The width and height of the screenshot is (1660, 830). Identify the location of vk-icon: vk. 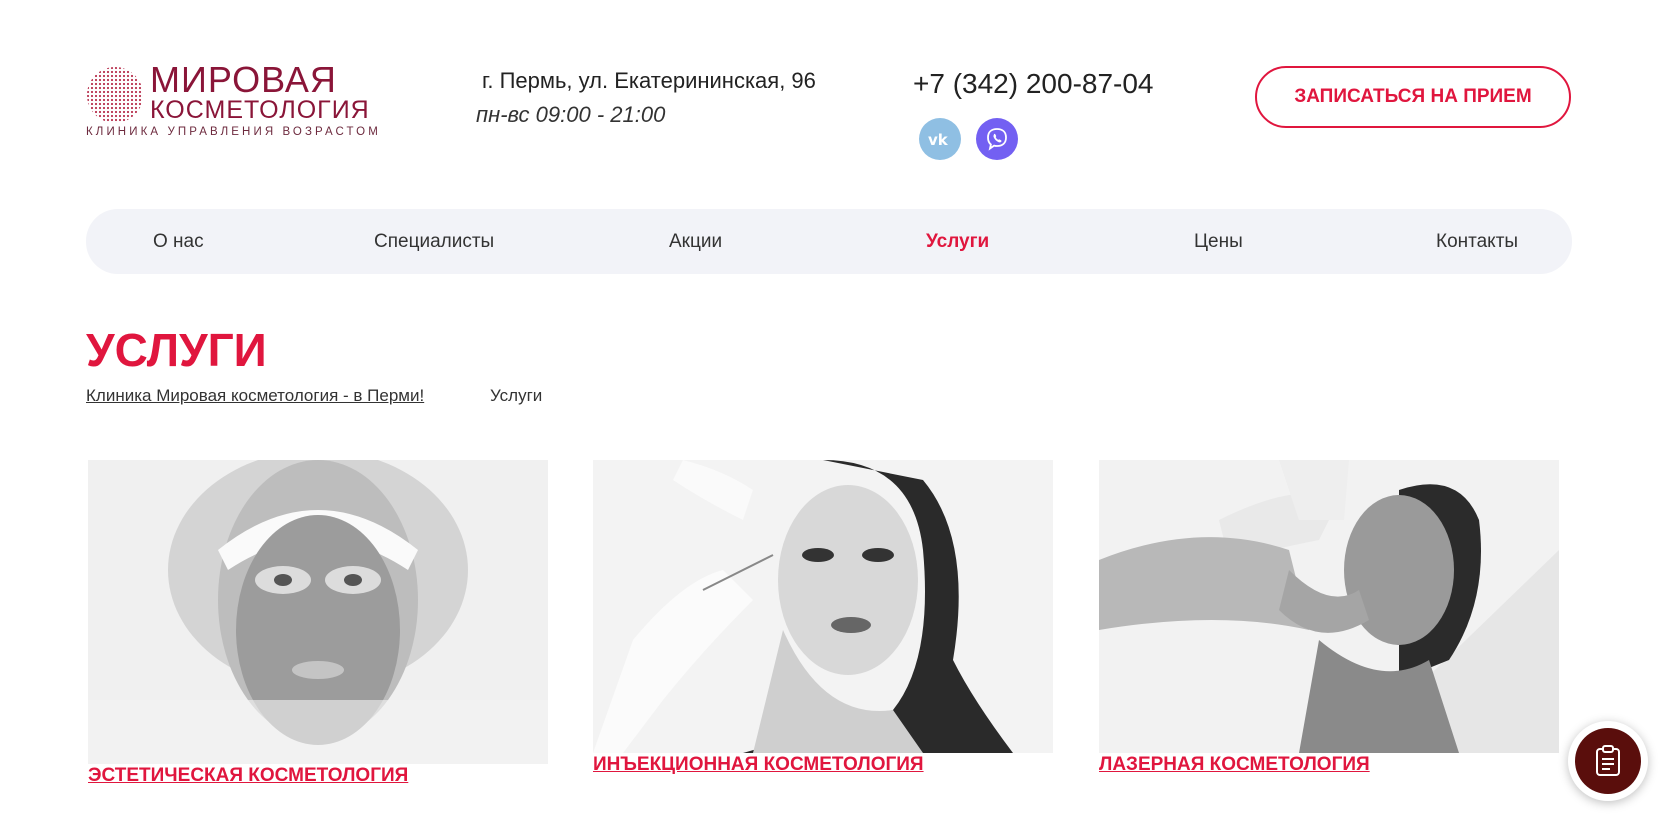
(940, 139).